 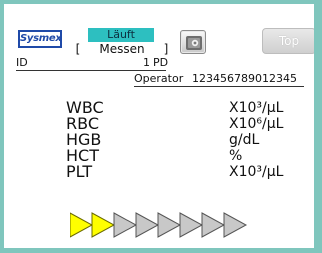 What do you see at coordinates (22, 62) in the screenshot?
I see `id-label: ID` at bounding box center [22, 62].